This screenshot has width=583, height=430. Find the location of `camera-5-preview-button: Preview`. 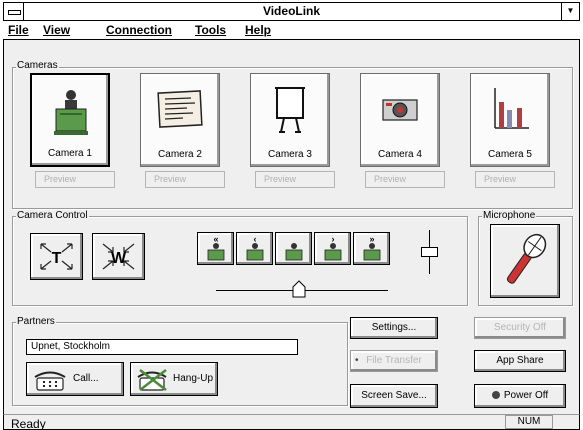

camera-5-preview-button: Preview is located at coordinates (515, 179).